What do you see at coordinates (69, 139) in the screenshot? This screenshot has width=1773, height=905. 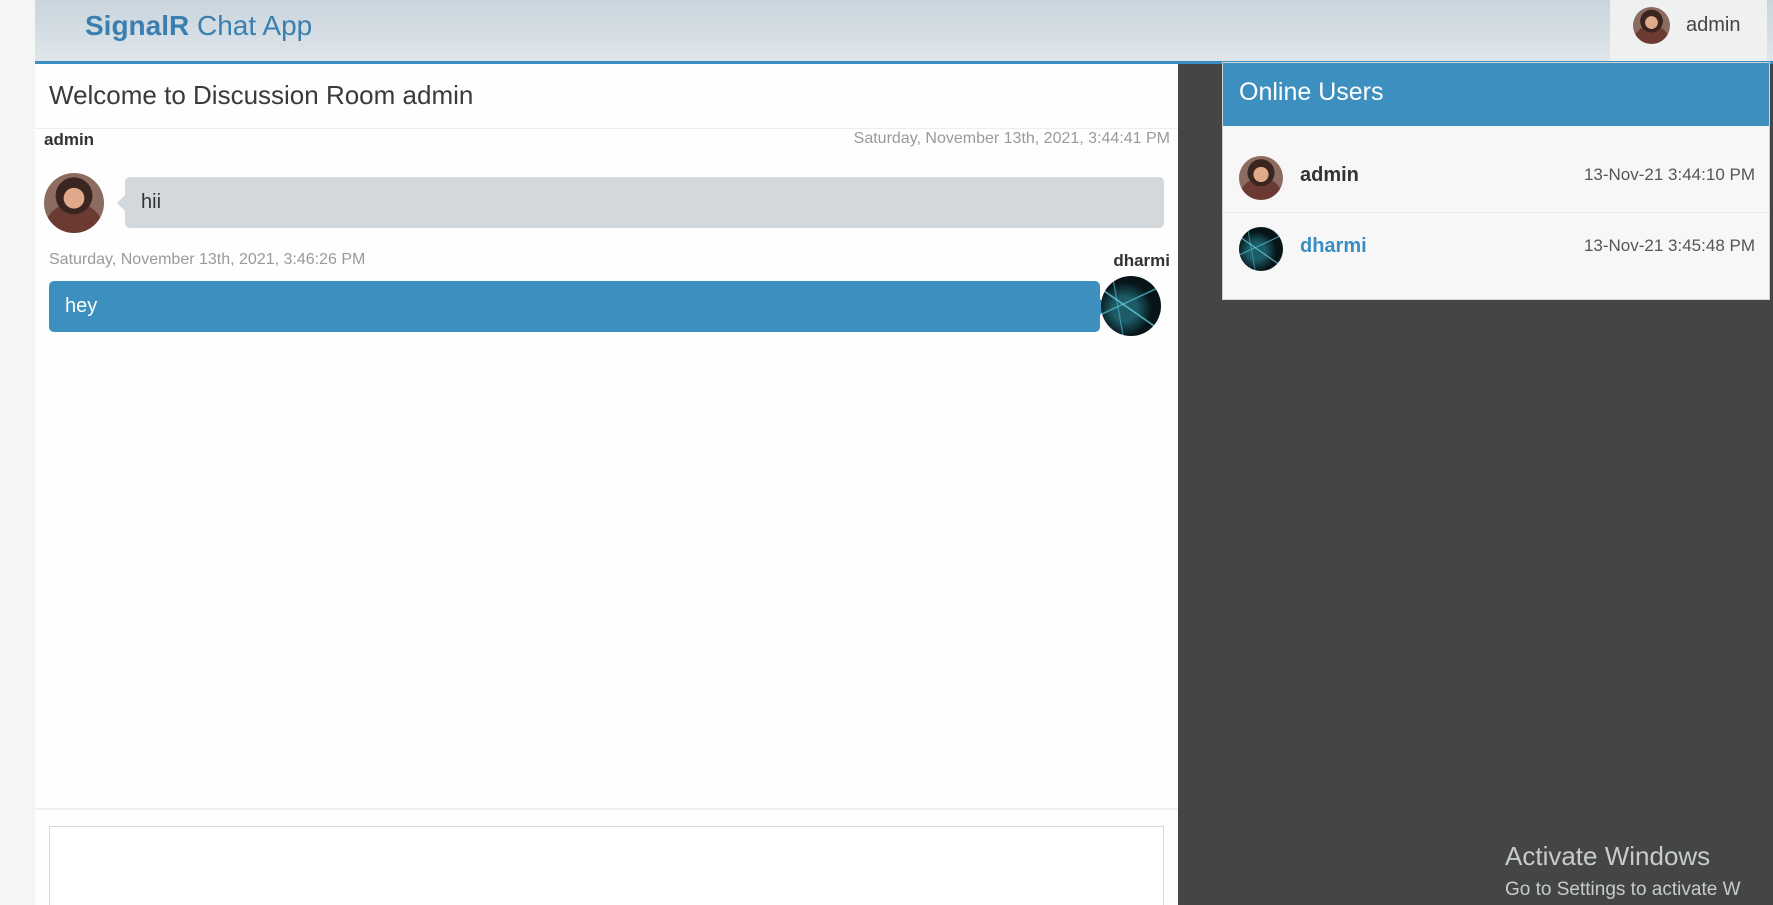 I see `message-author: admin` at bounding box center [69, 139].